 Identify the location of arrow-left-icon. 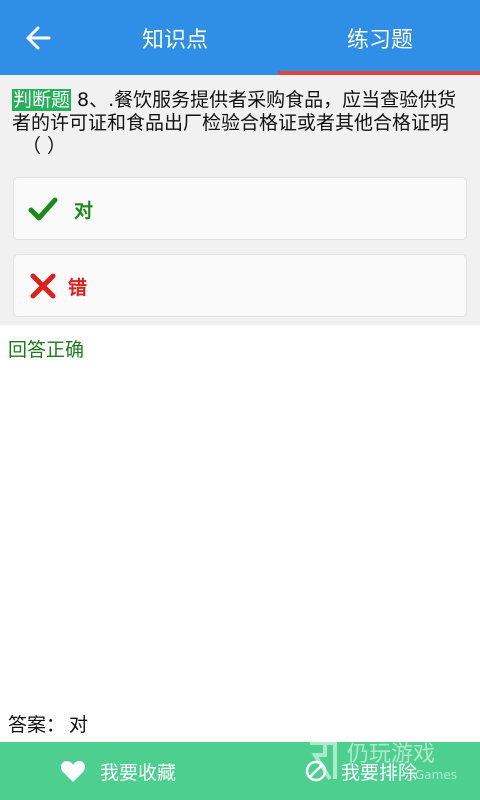
(38, 38).